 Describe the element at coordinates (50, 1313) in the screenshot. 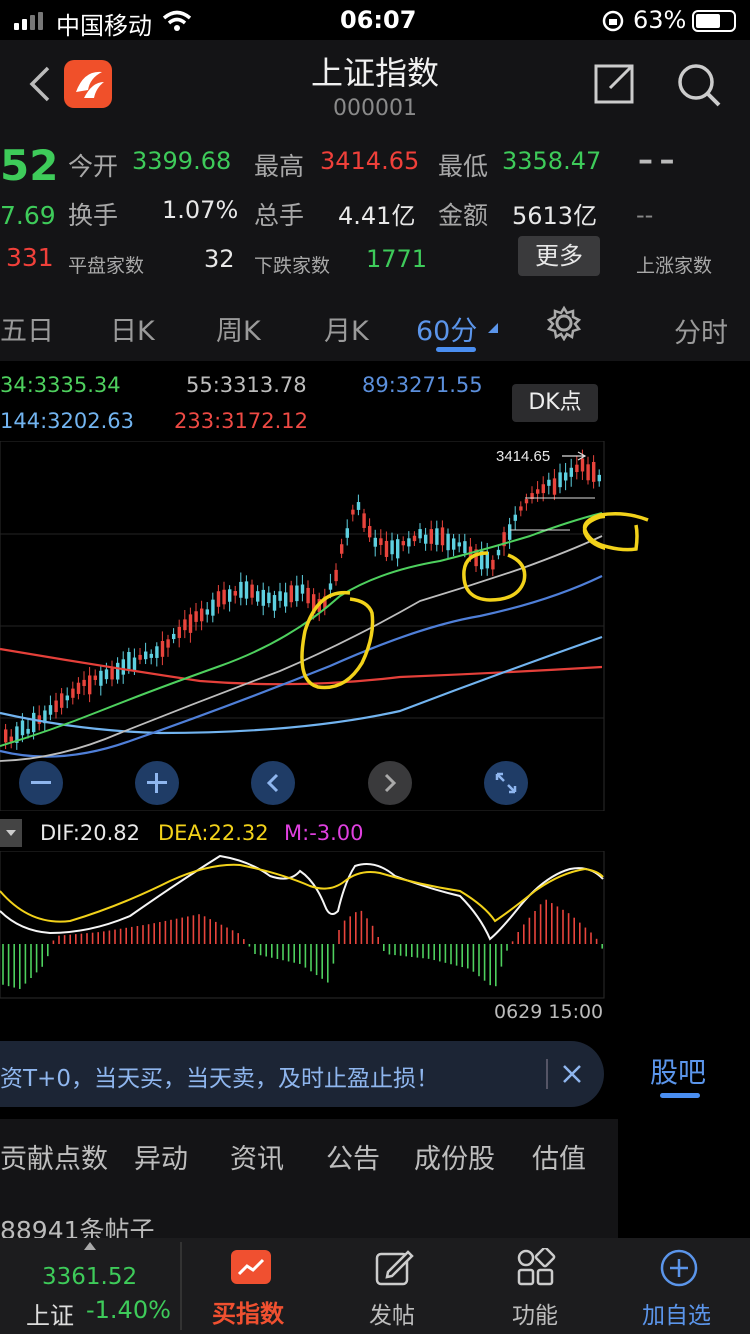

I see `index-name: 上证` at that location.